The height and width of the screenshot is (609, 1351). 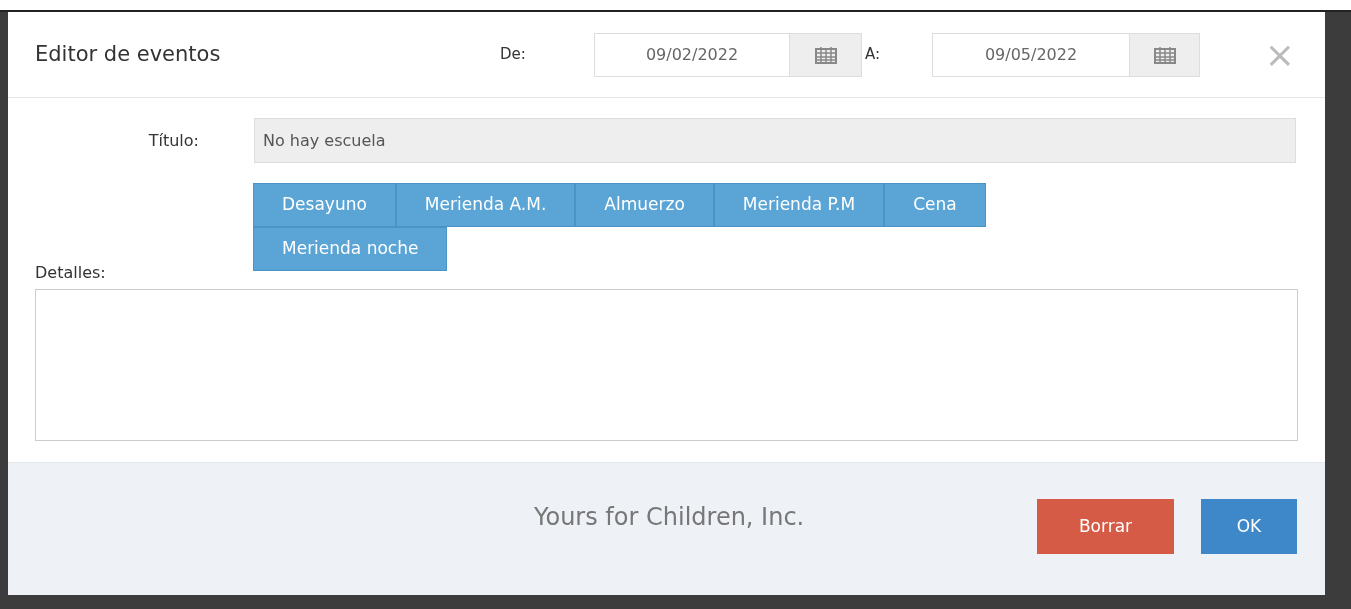 What do you see at coordinates (775, 140) in the screenshot?
I see `title-field: No hay escuela` at bounding box center [775, 140].